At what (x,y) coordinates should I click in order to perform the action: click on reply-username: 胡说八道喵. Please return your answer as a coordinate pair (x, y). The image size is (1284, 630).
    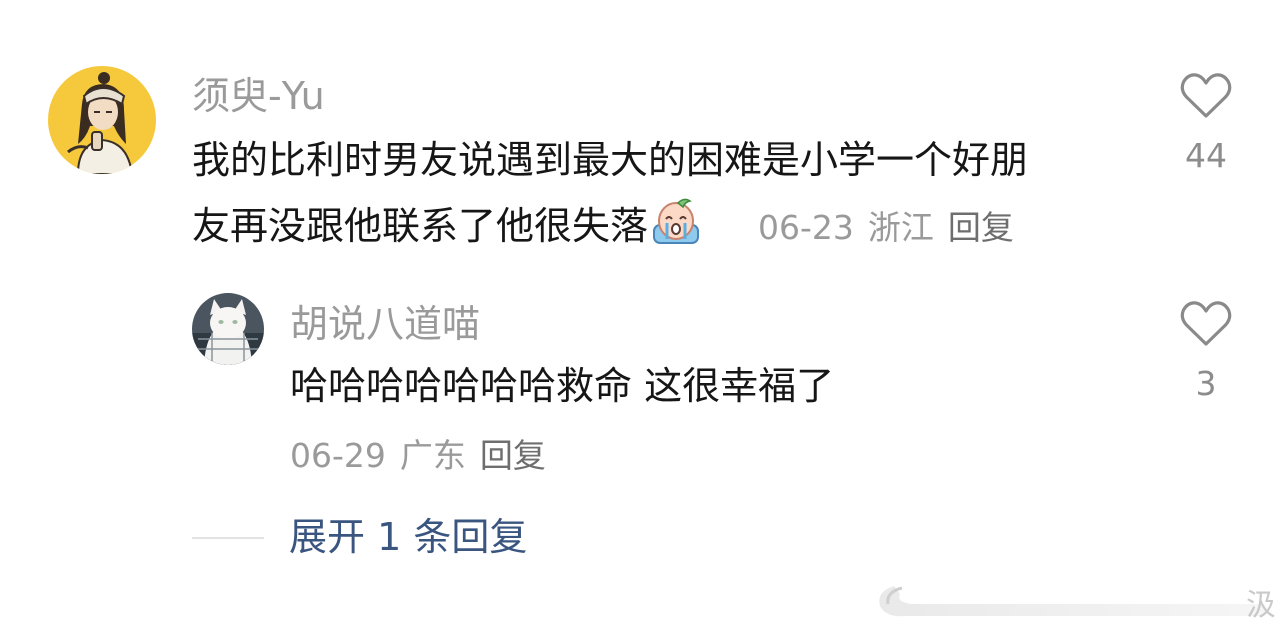
    Looking at the image, I should click on (385, 324).